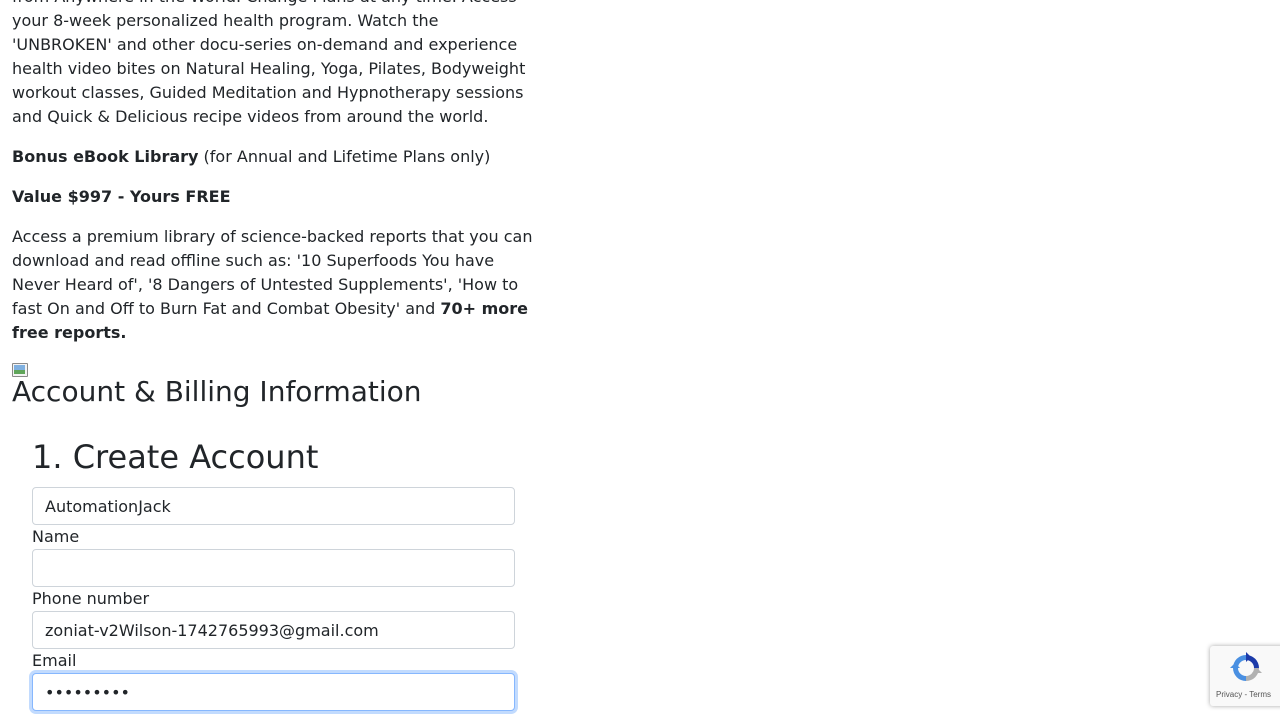  I want to click on name-label: Name, so click(56, 536).